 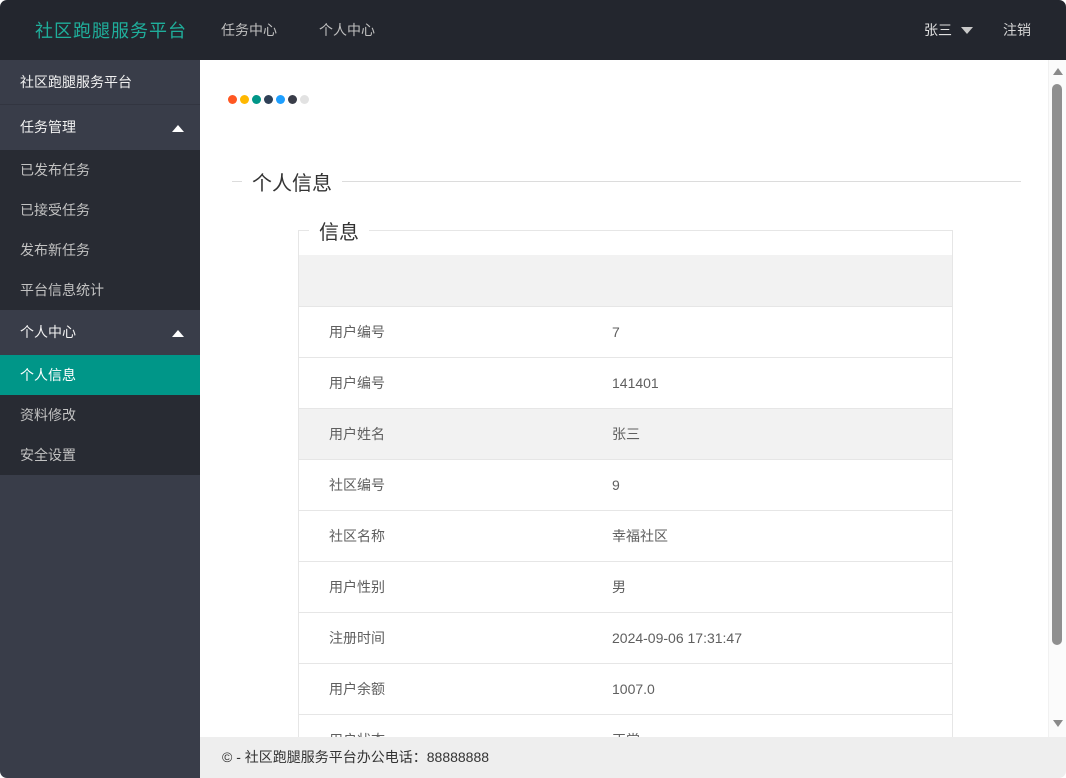 What do you see at coordinates (357, 586) in the screenshot?
I see `row-label: 用户性别` at bounding box center [357, 586].